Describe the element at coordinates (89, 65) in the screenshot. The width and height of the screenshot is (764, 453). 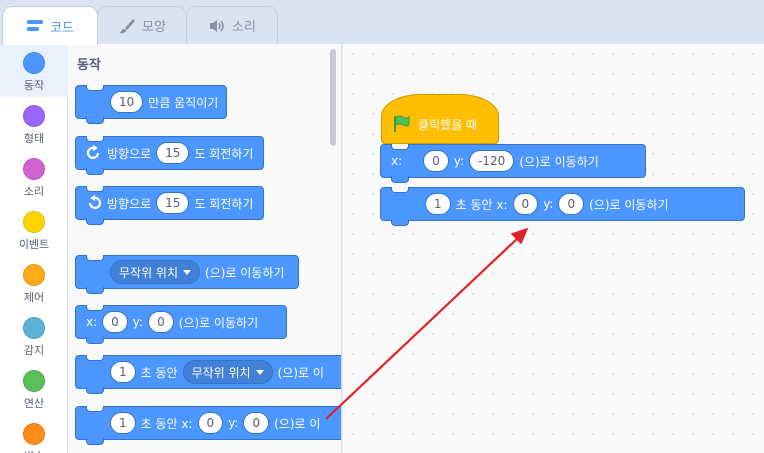
I see `palette-section-title: 동작` at that location.